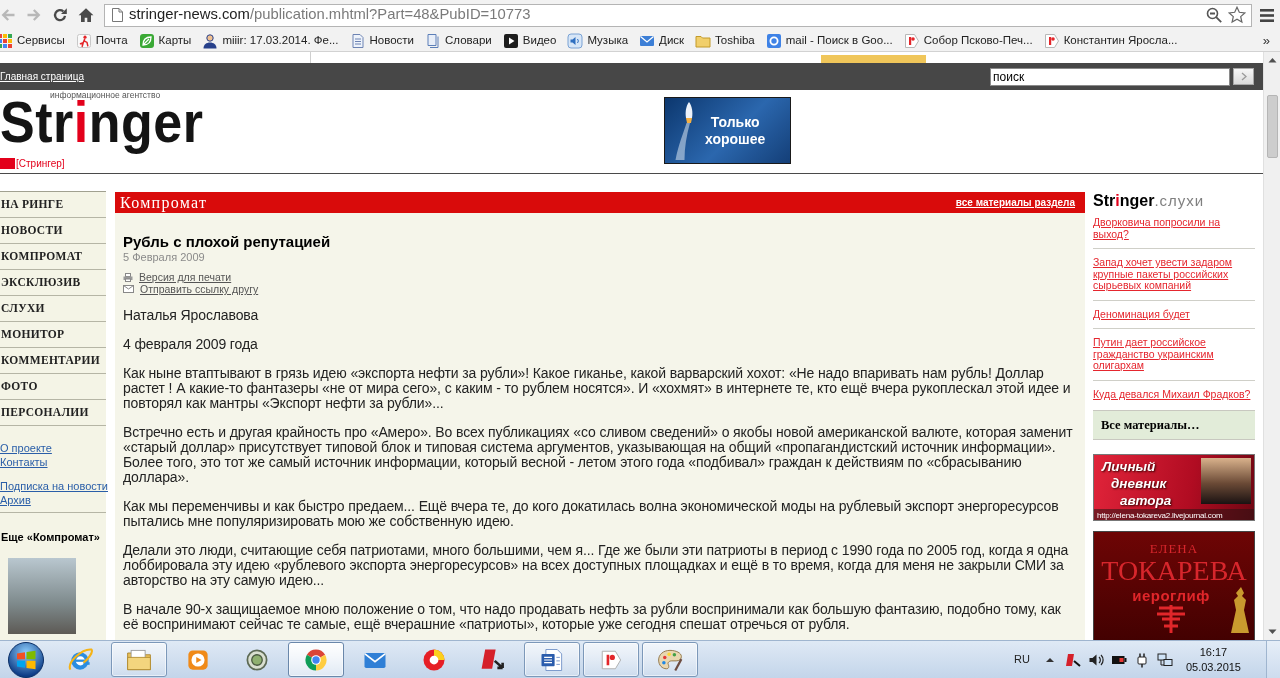 This screenshot has width=1280, height=678. Describe the element at coordinates (1237, 15) in the screenshot. I see `star-icon` at that location.